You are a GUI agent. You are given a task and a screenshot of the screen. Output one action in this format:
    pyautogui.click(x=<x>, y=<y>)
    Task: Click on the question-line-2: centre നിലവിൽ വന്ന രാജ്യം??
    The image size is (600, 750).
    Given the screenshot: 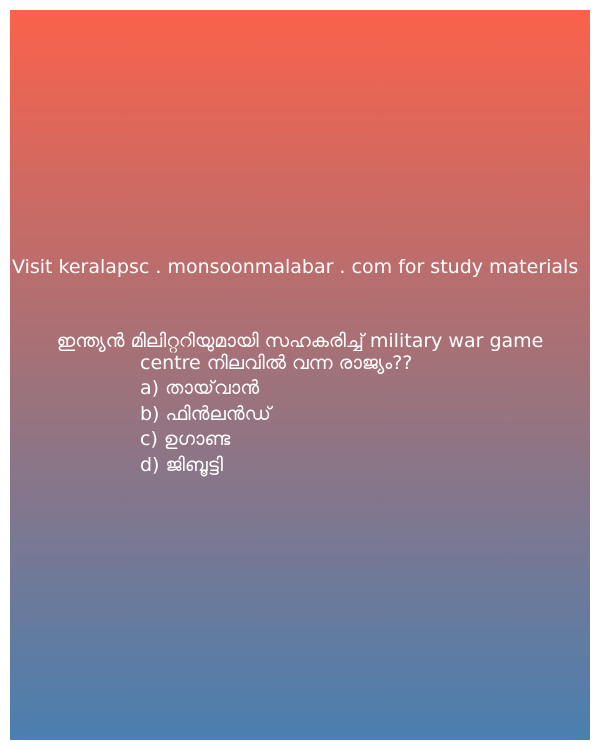 What is the action you would take?
    pyautogui.click(x=276, y=363)
    